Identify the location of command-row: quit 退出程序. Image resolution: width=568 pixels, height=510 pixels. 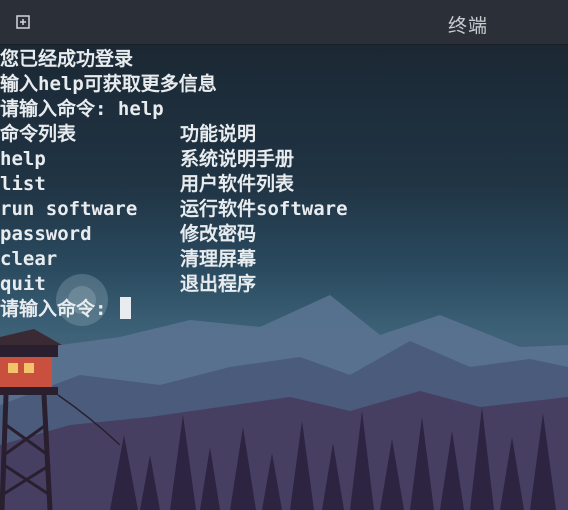
(174, 284).